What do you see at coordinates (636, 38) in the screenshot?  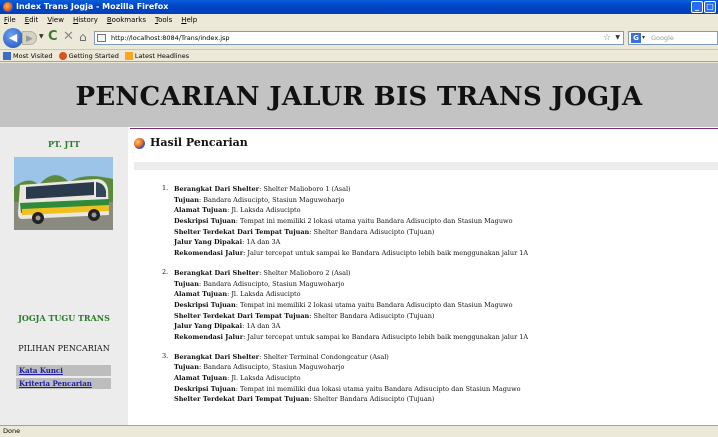 I see `google-icon: G` at bounding box center [636, 38].